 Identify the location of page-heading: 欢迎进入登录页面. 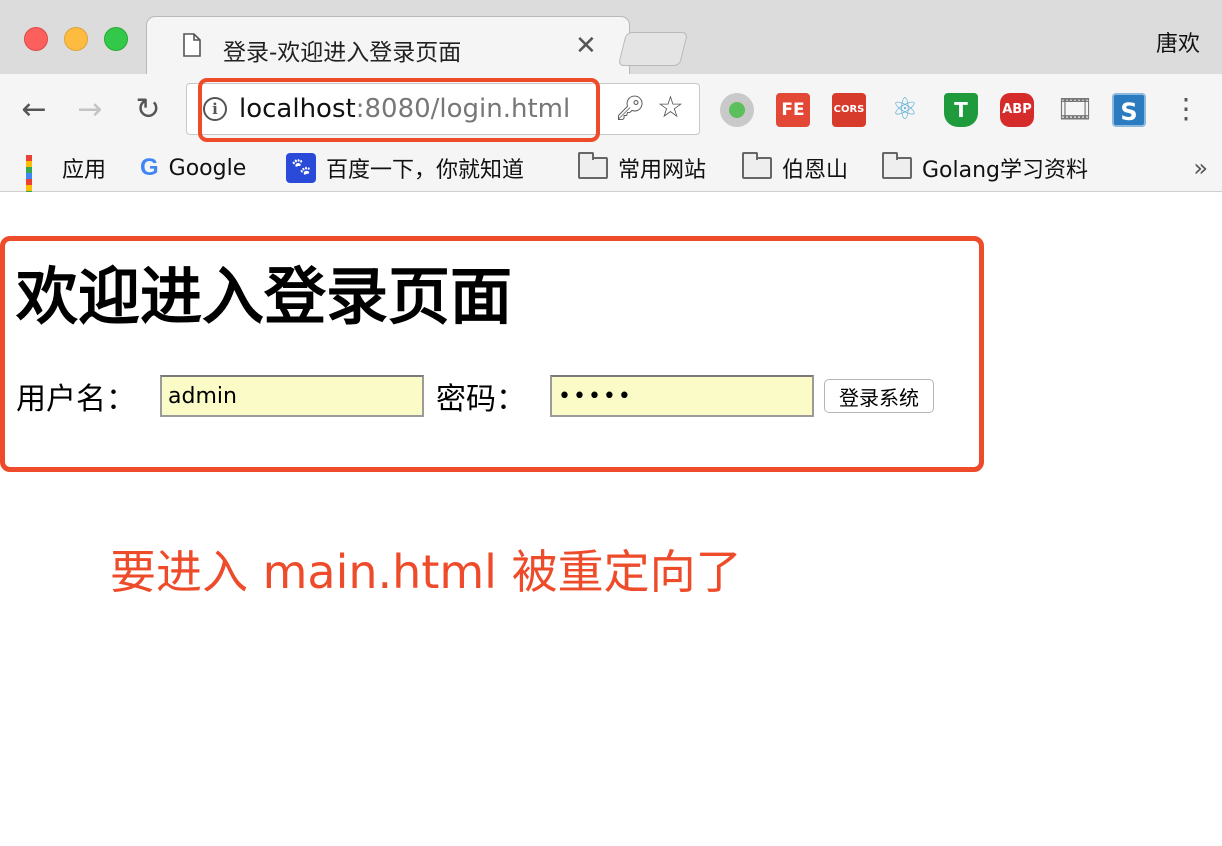
(264, 296).